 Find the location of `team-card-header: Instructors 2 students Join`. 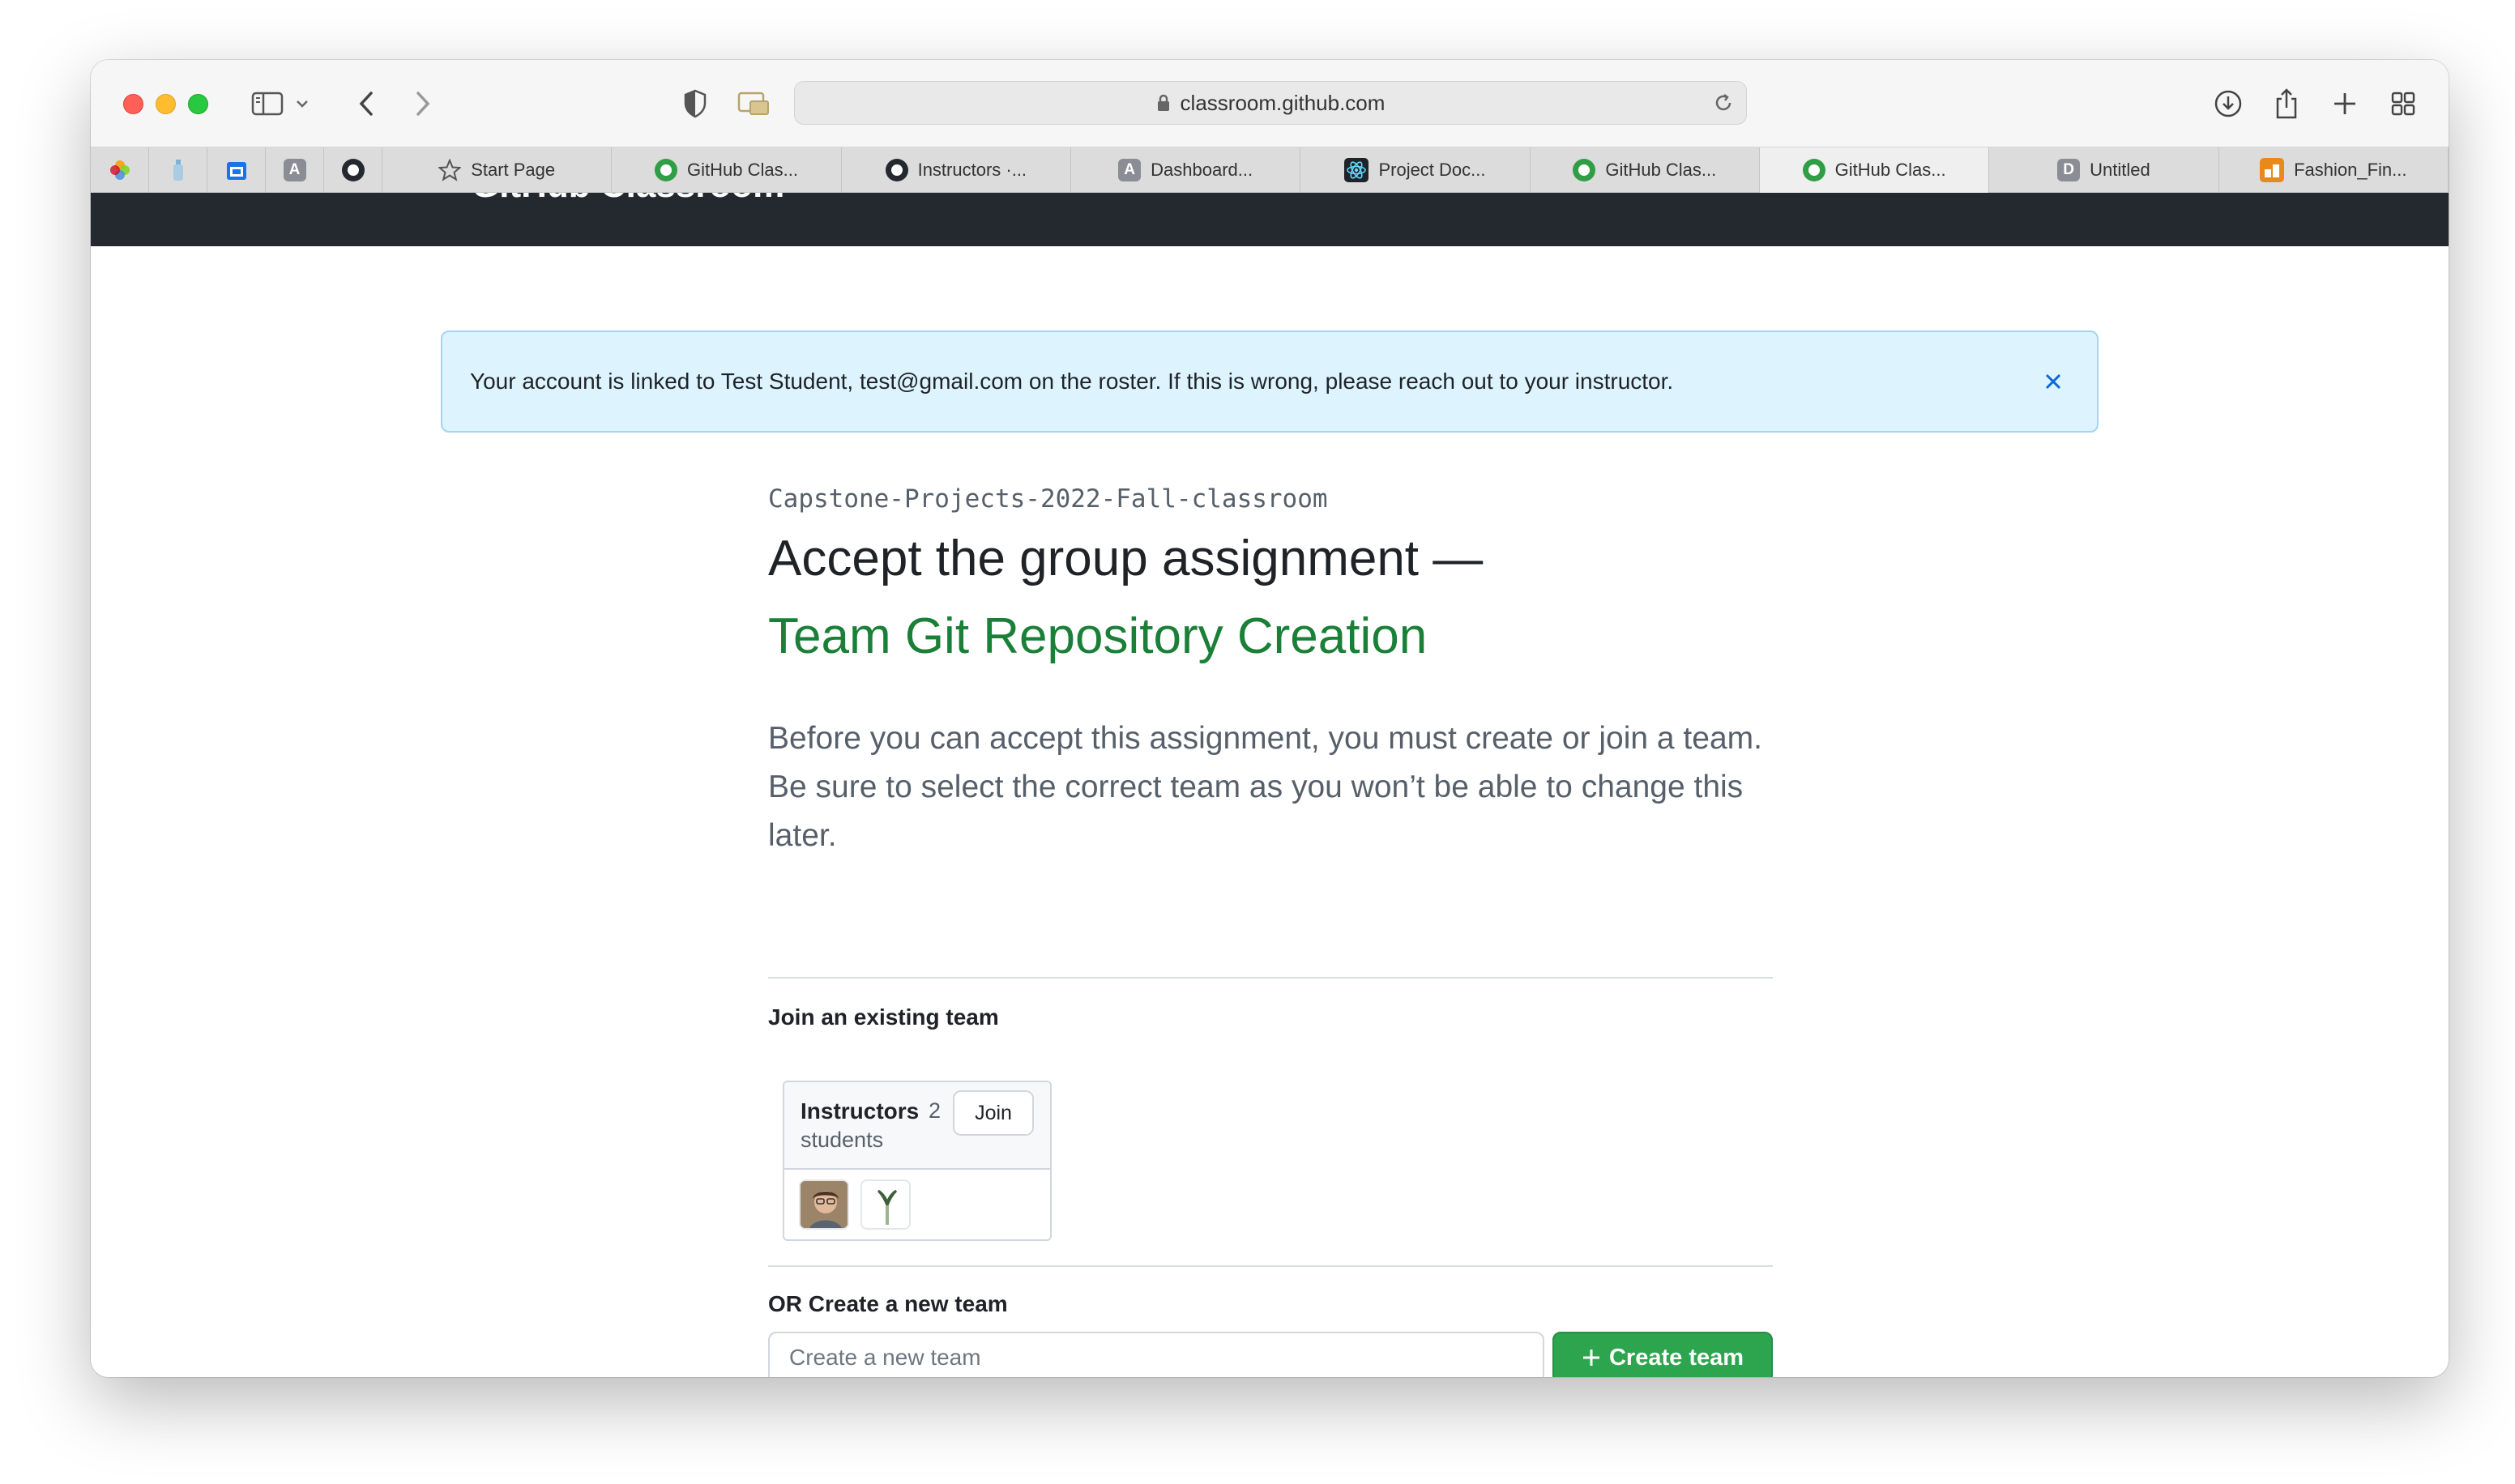

team-card-header: Instructors 2 students Join is located at coordinates (917, 1126).